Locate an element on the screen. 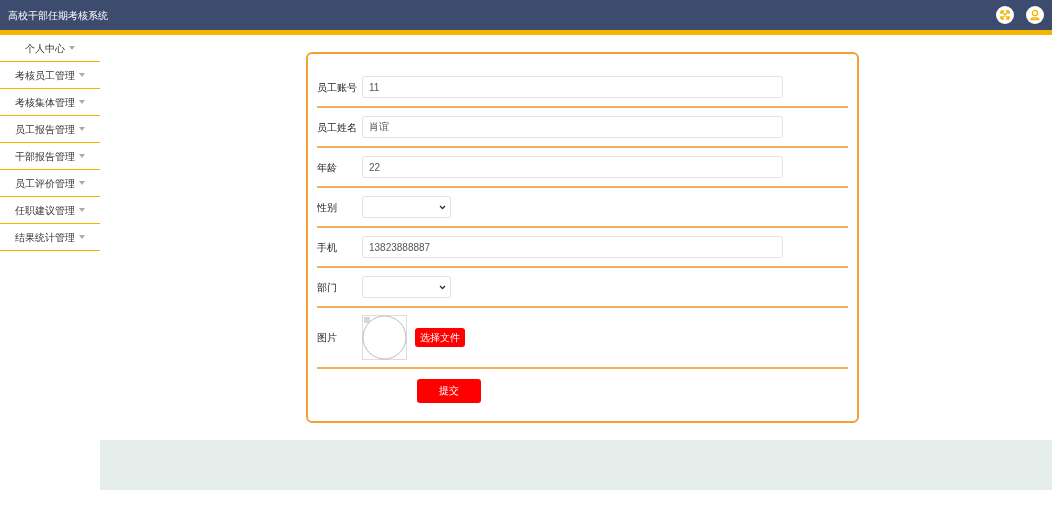 The height and width of the screenshot is (519, 1052). input-field: 22 is located at coordinates (572, 167).